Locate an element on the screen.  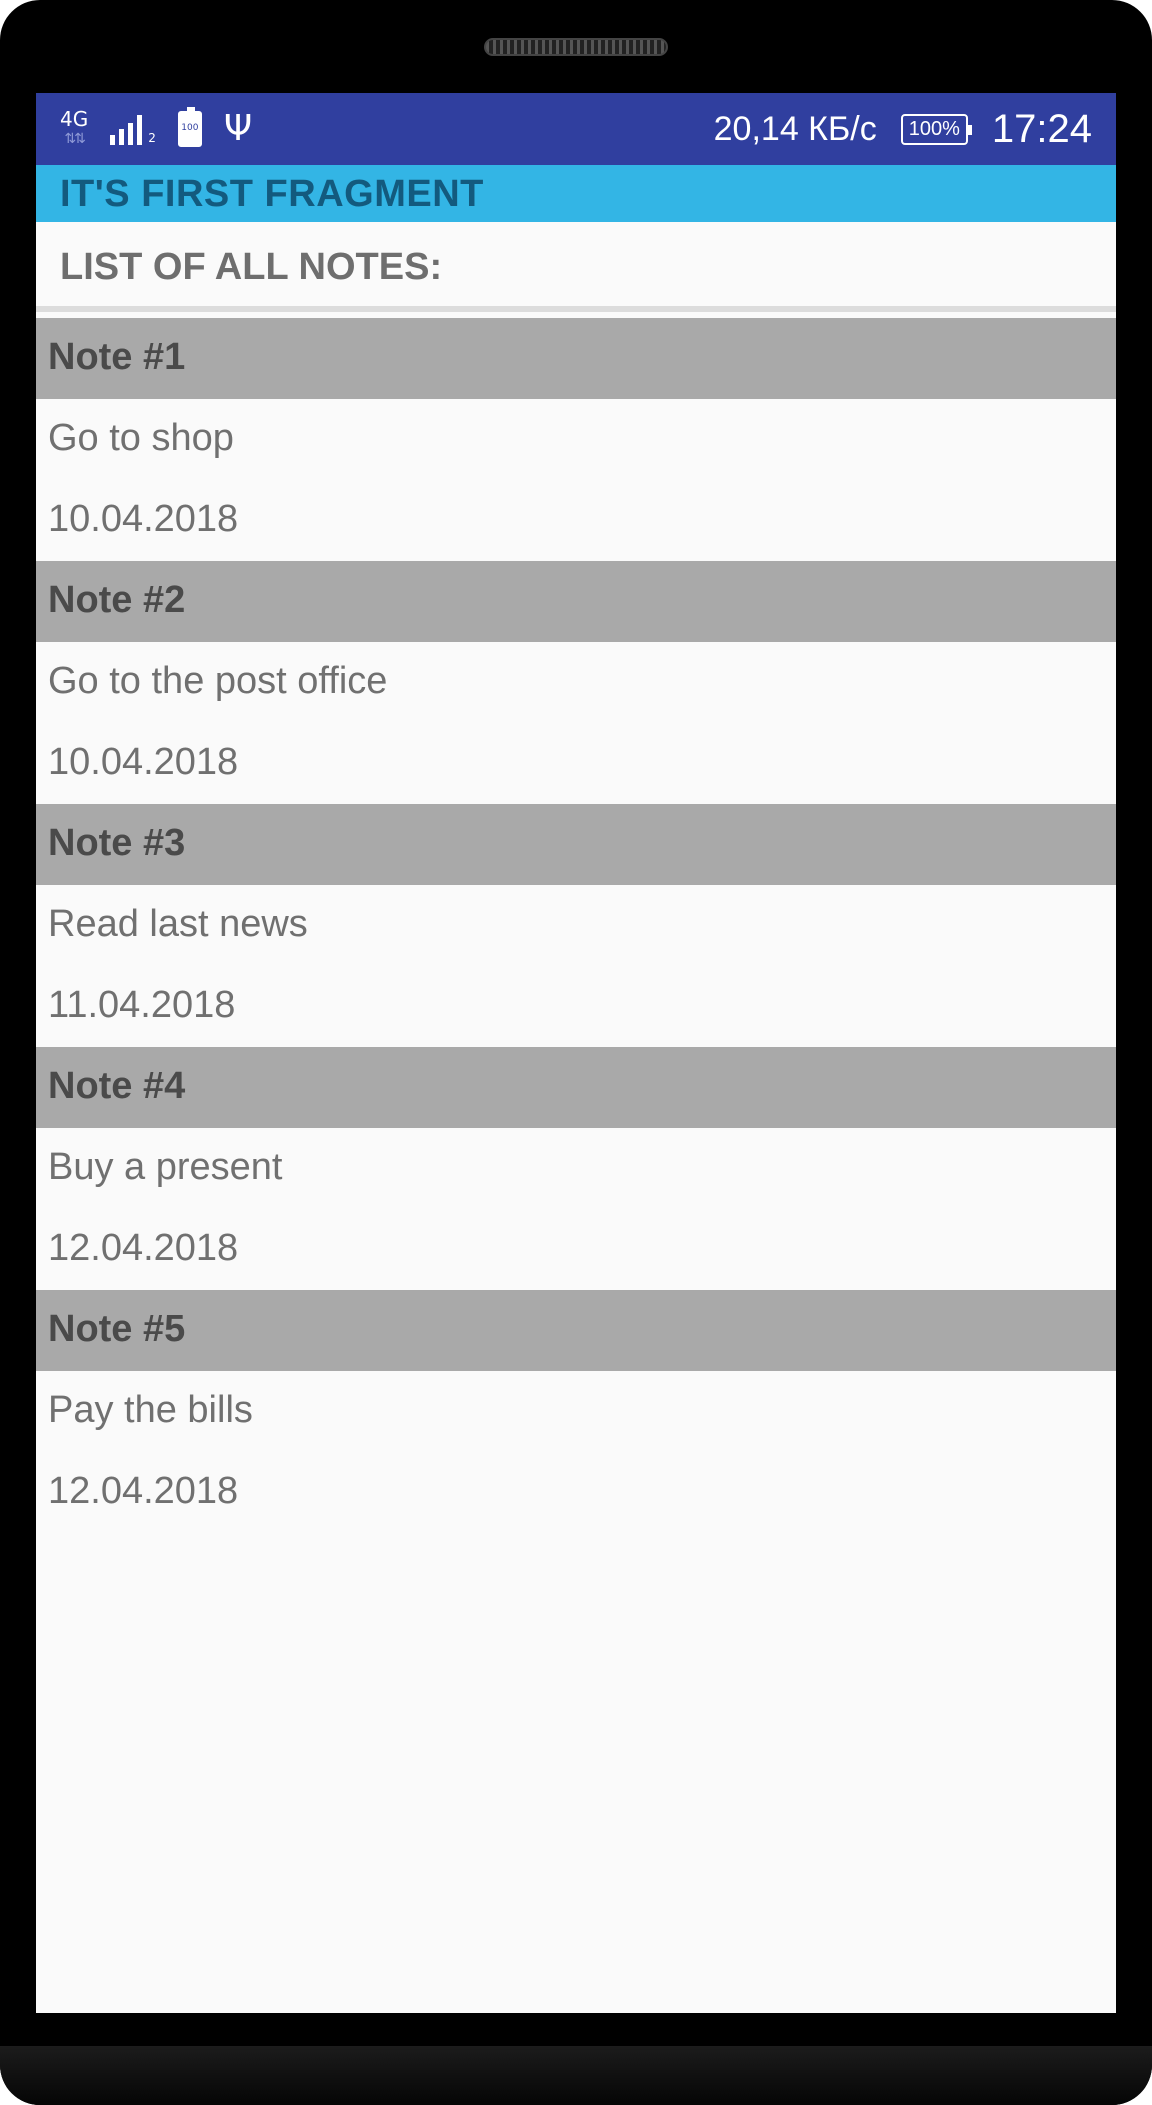
list-item: Note #5 Pay the bills 12.04.2018 is located at coordinates (576, 1411).